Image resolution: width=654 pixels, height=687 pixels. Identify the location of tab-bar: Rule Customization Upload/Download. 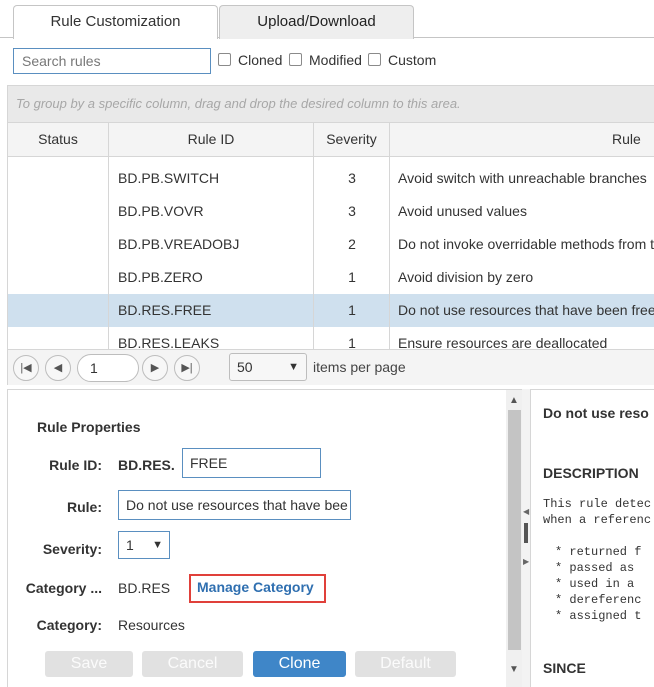
(327, 19).